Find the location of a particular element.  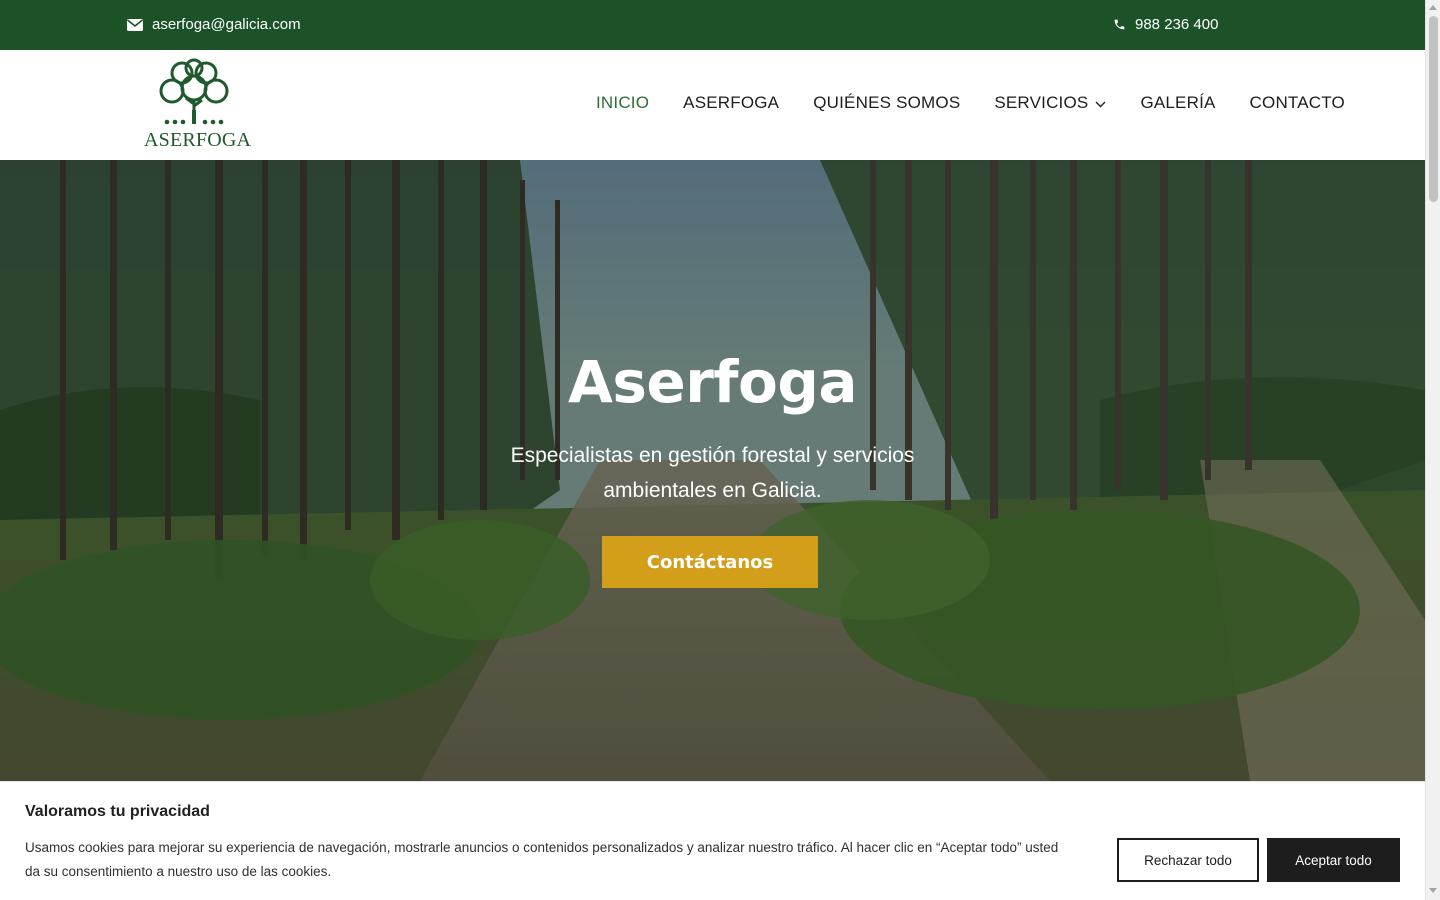

phone-link: 988 236 400 is located at coordinates (1165, 24).